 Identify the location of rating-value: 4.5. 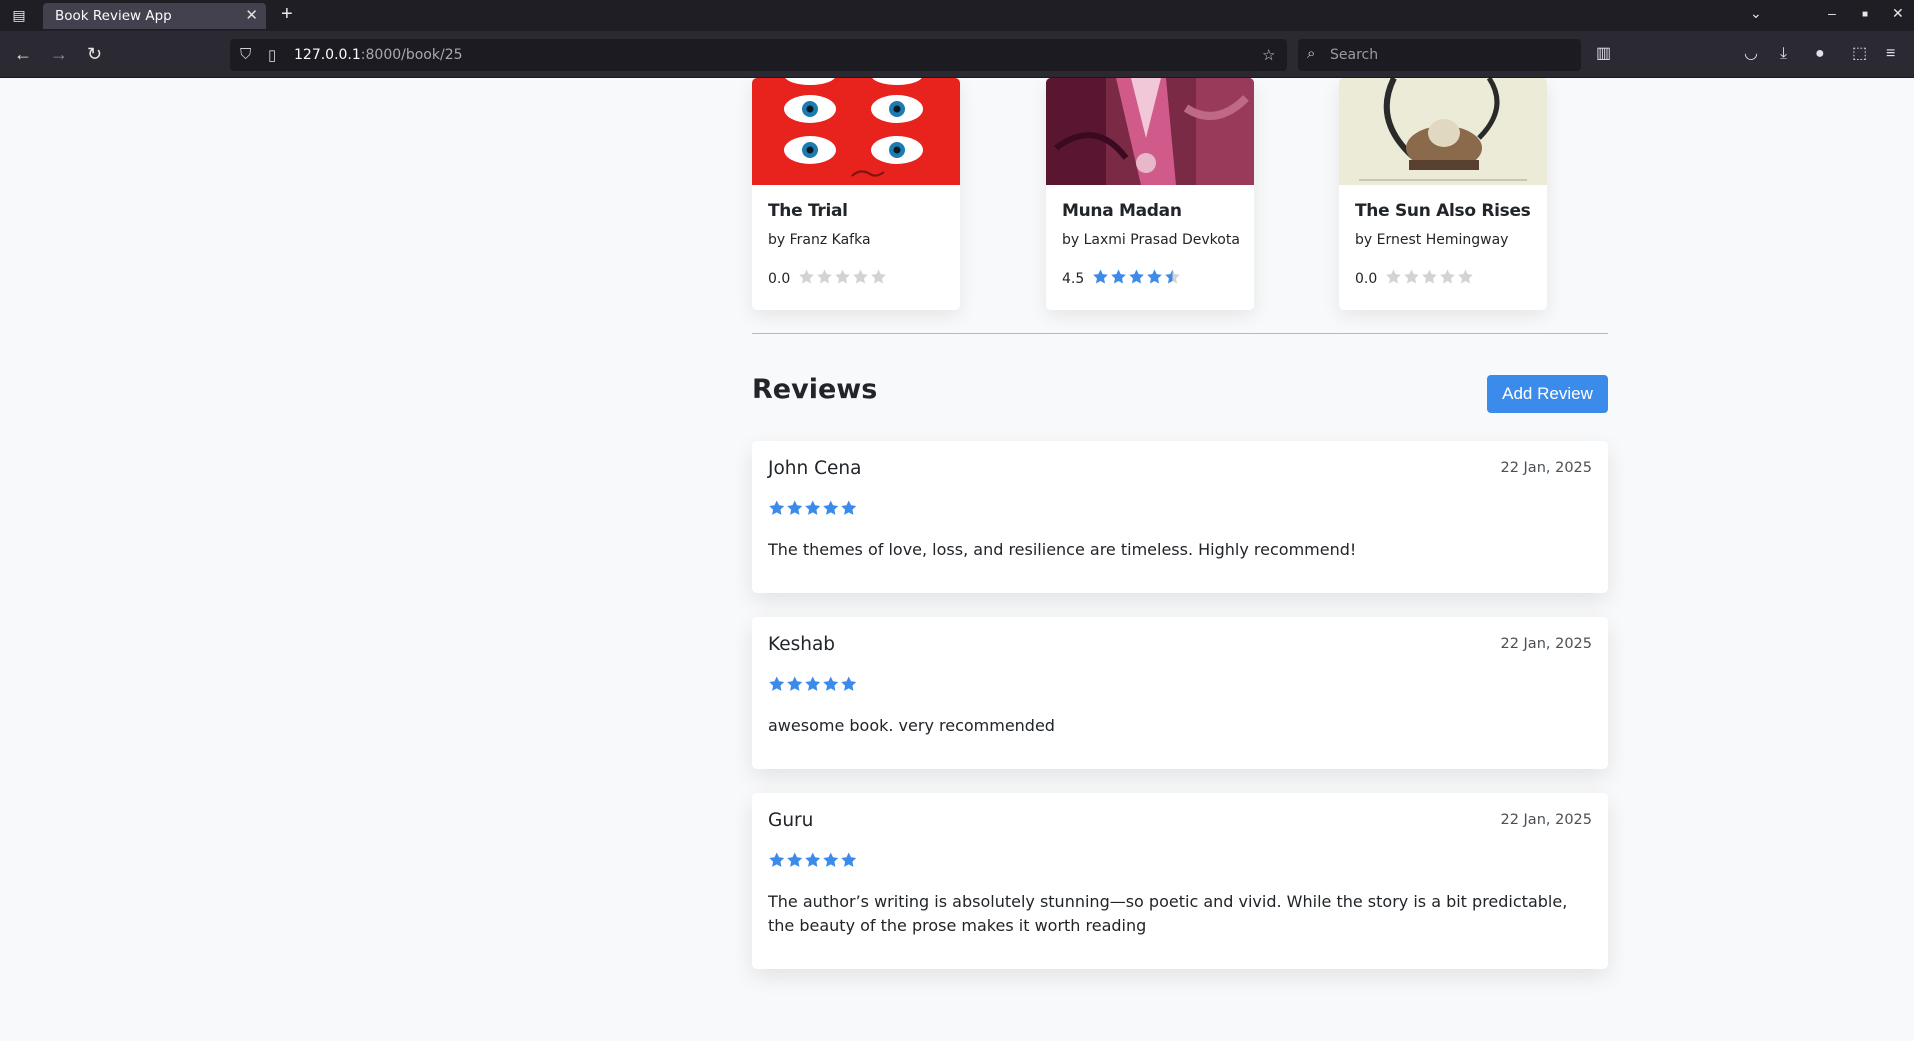
(1073, 279).